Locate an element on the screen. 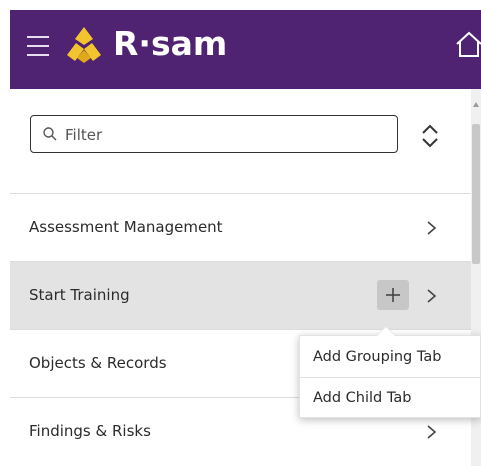 The width and height of the screenshot is (481, 466). popup-arrow is located at coordinates (386, 331).